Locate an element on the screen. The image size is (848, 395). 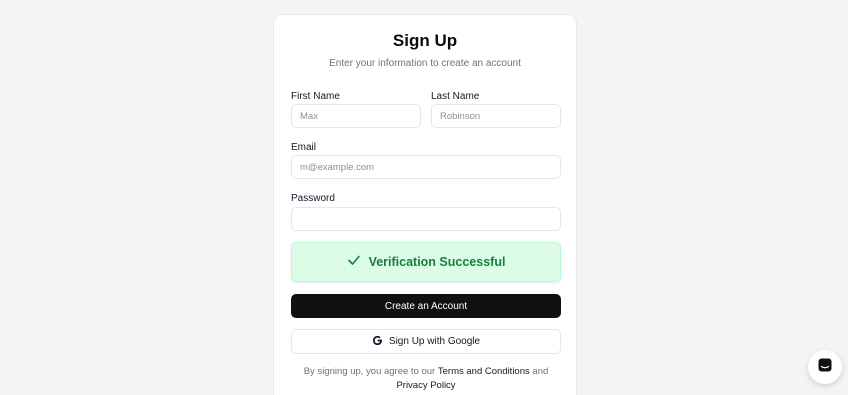
verification-status: Verification Successful is located at coordinates (426, 262).